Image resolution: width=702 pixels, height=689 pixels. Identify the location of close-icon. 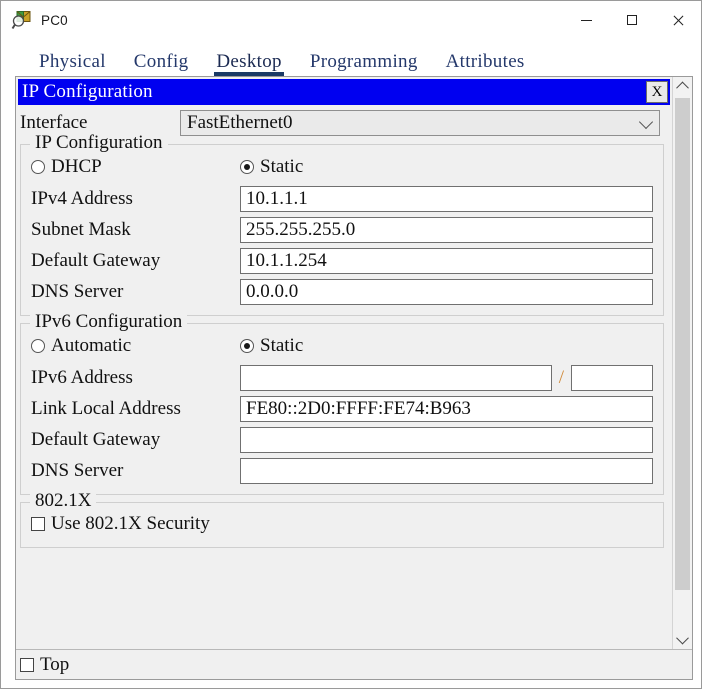
(678, 20).